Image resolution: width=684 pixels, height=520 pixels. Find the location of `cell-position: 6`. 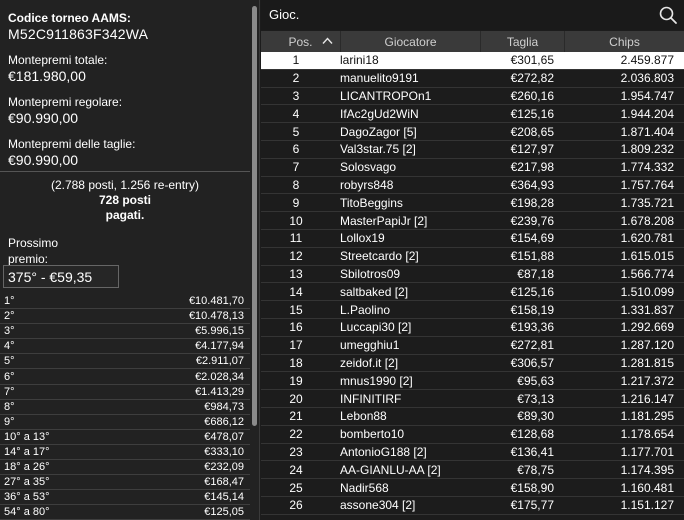

cell-position: 6 is located at coordinates (296, 149).